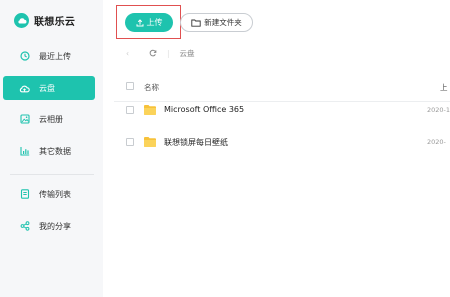  What do you see at coordinates (282, 87) in the screenshot?
I see `table-header: 名称 上` at bounding box center [282, 87].